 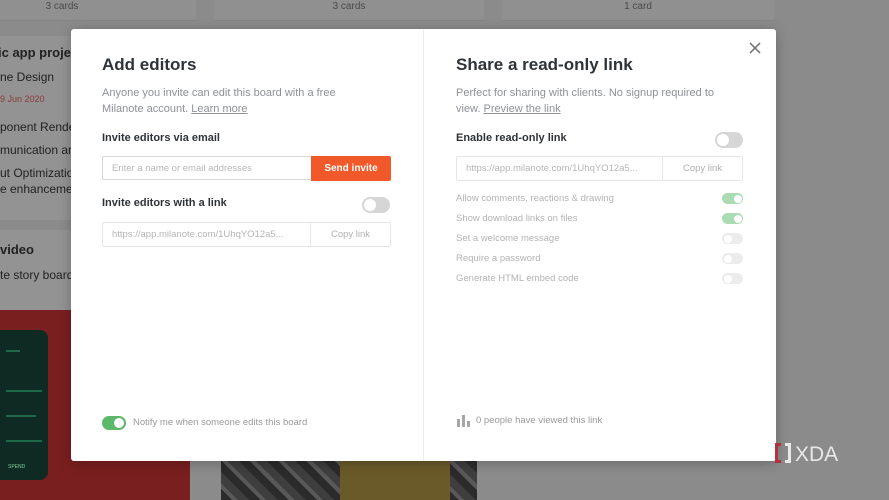 What do you see at coordinates (508, 238) in the screenshot?
I see `option-label: Set a welcome message` at bounding box center [508, 238].